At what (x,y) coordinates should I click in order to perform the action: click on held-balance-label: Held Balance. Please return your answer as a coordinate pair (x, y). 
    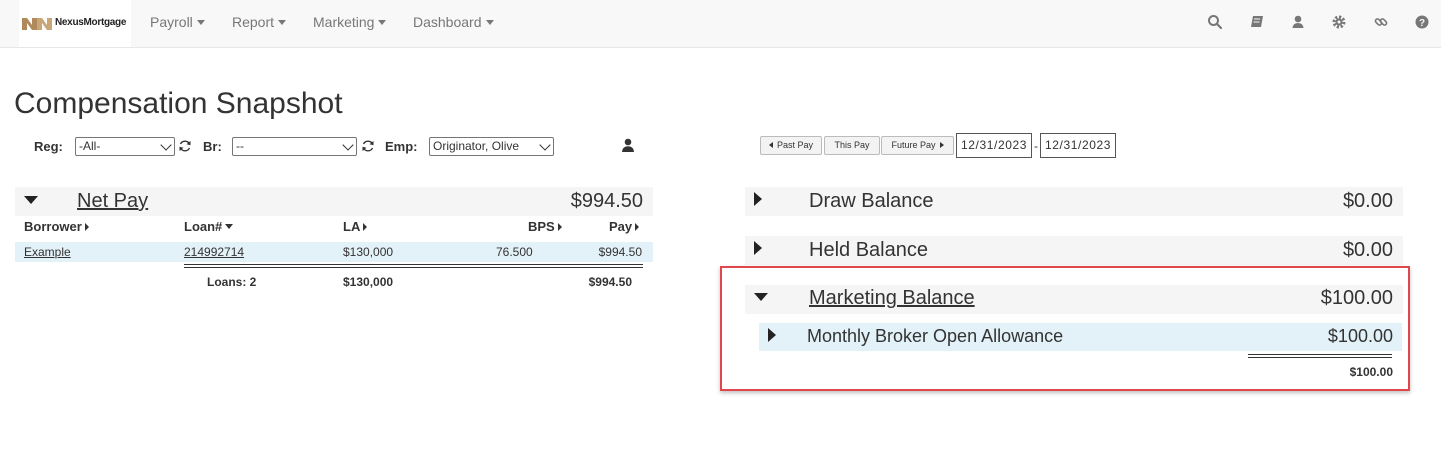
    Looking at the image, I should click on (868, 250).